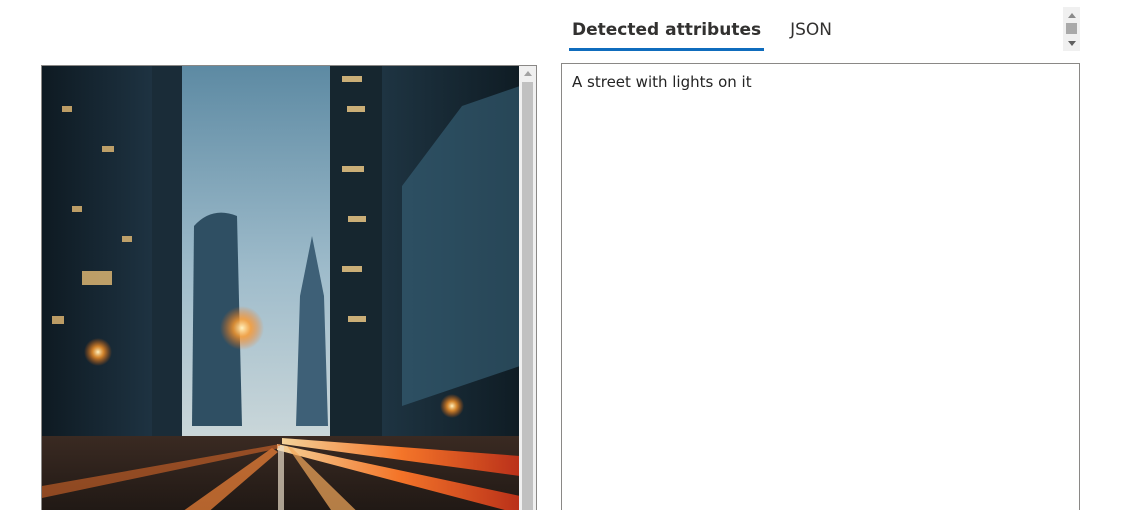 This screenshot has height=510, width=1132. What do you see at coordinates (662, 82) in the screenshot?
I see `caption-text: A street with lights on it` at bounding box center [662, 82].